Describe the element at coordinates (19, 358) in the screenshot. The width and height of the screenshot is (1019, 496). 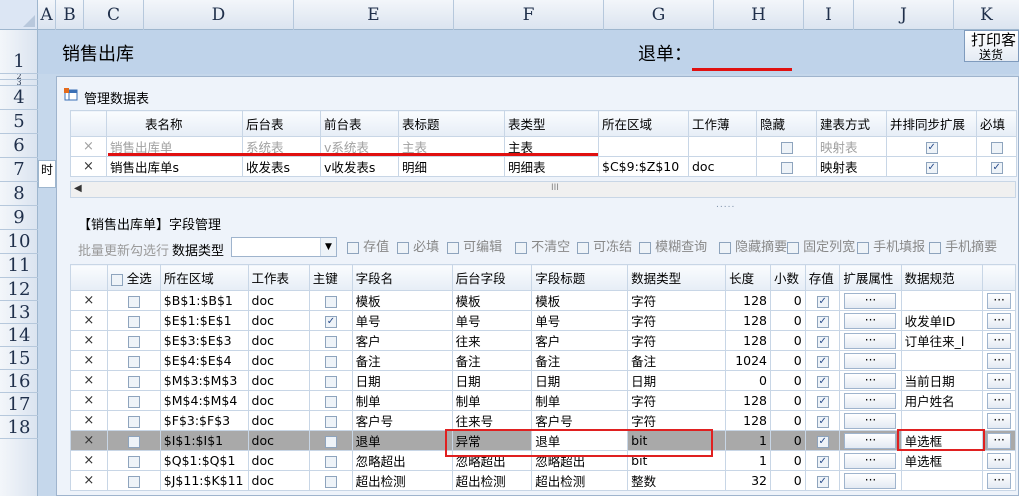
I see `row-header-15: 15` at that location.